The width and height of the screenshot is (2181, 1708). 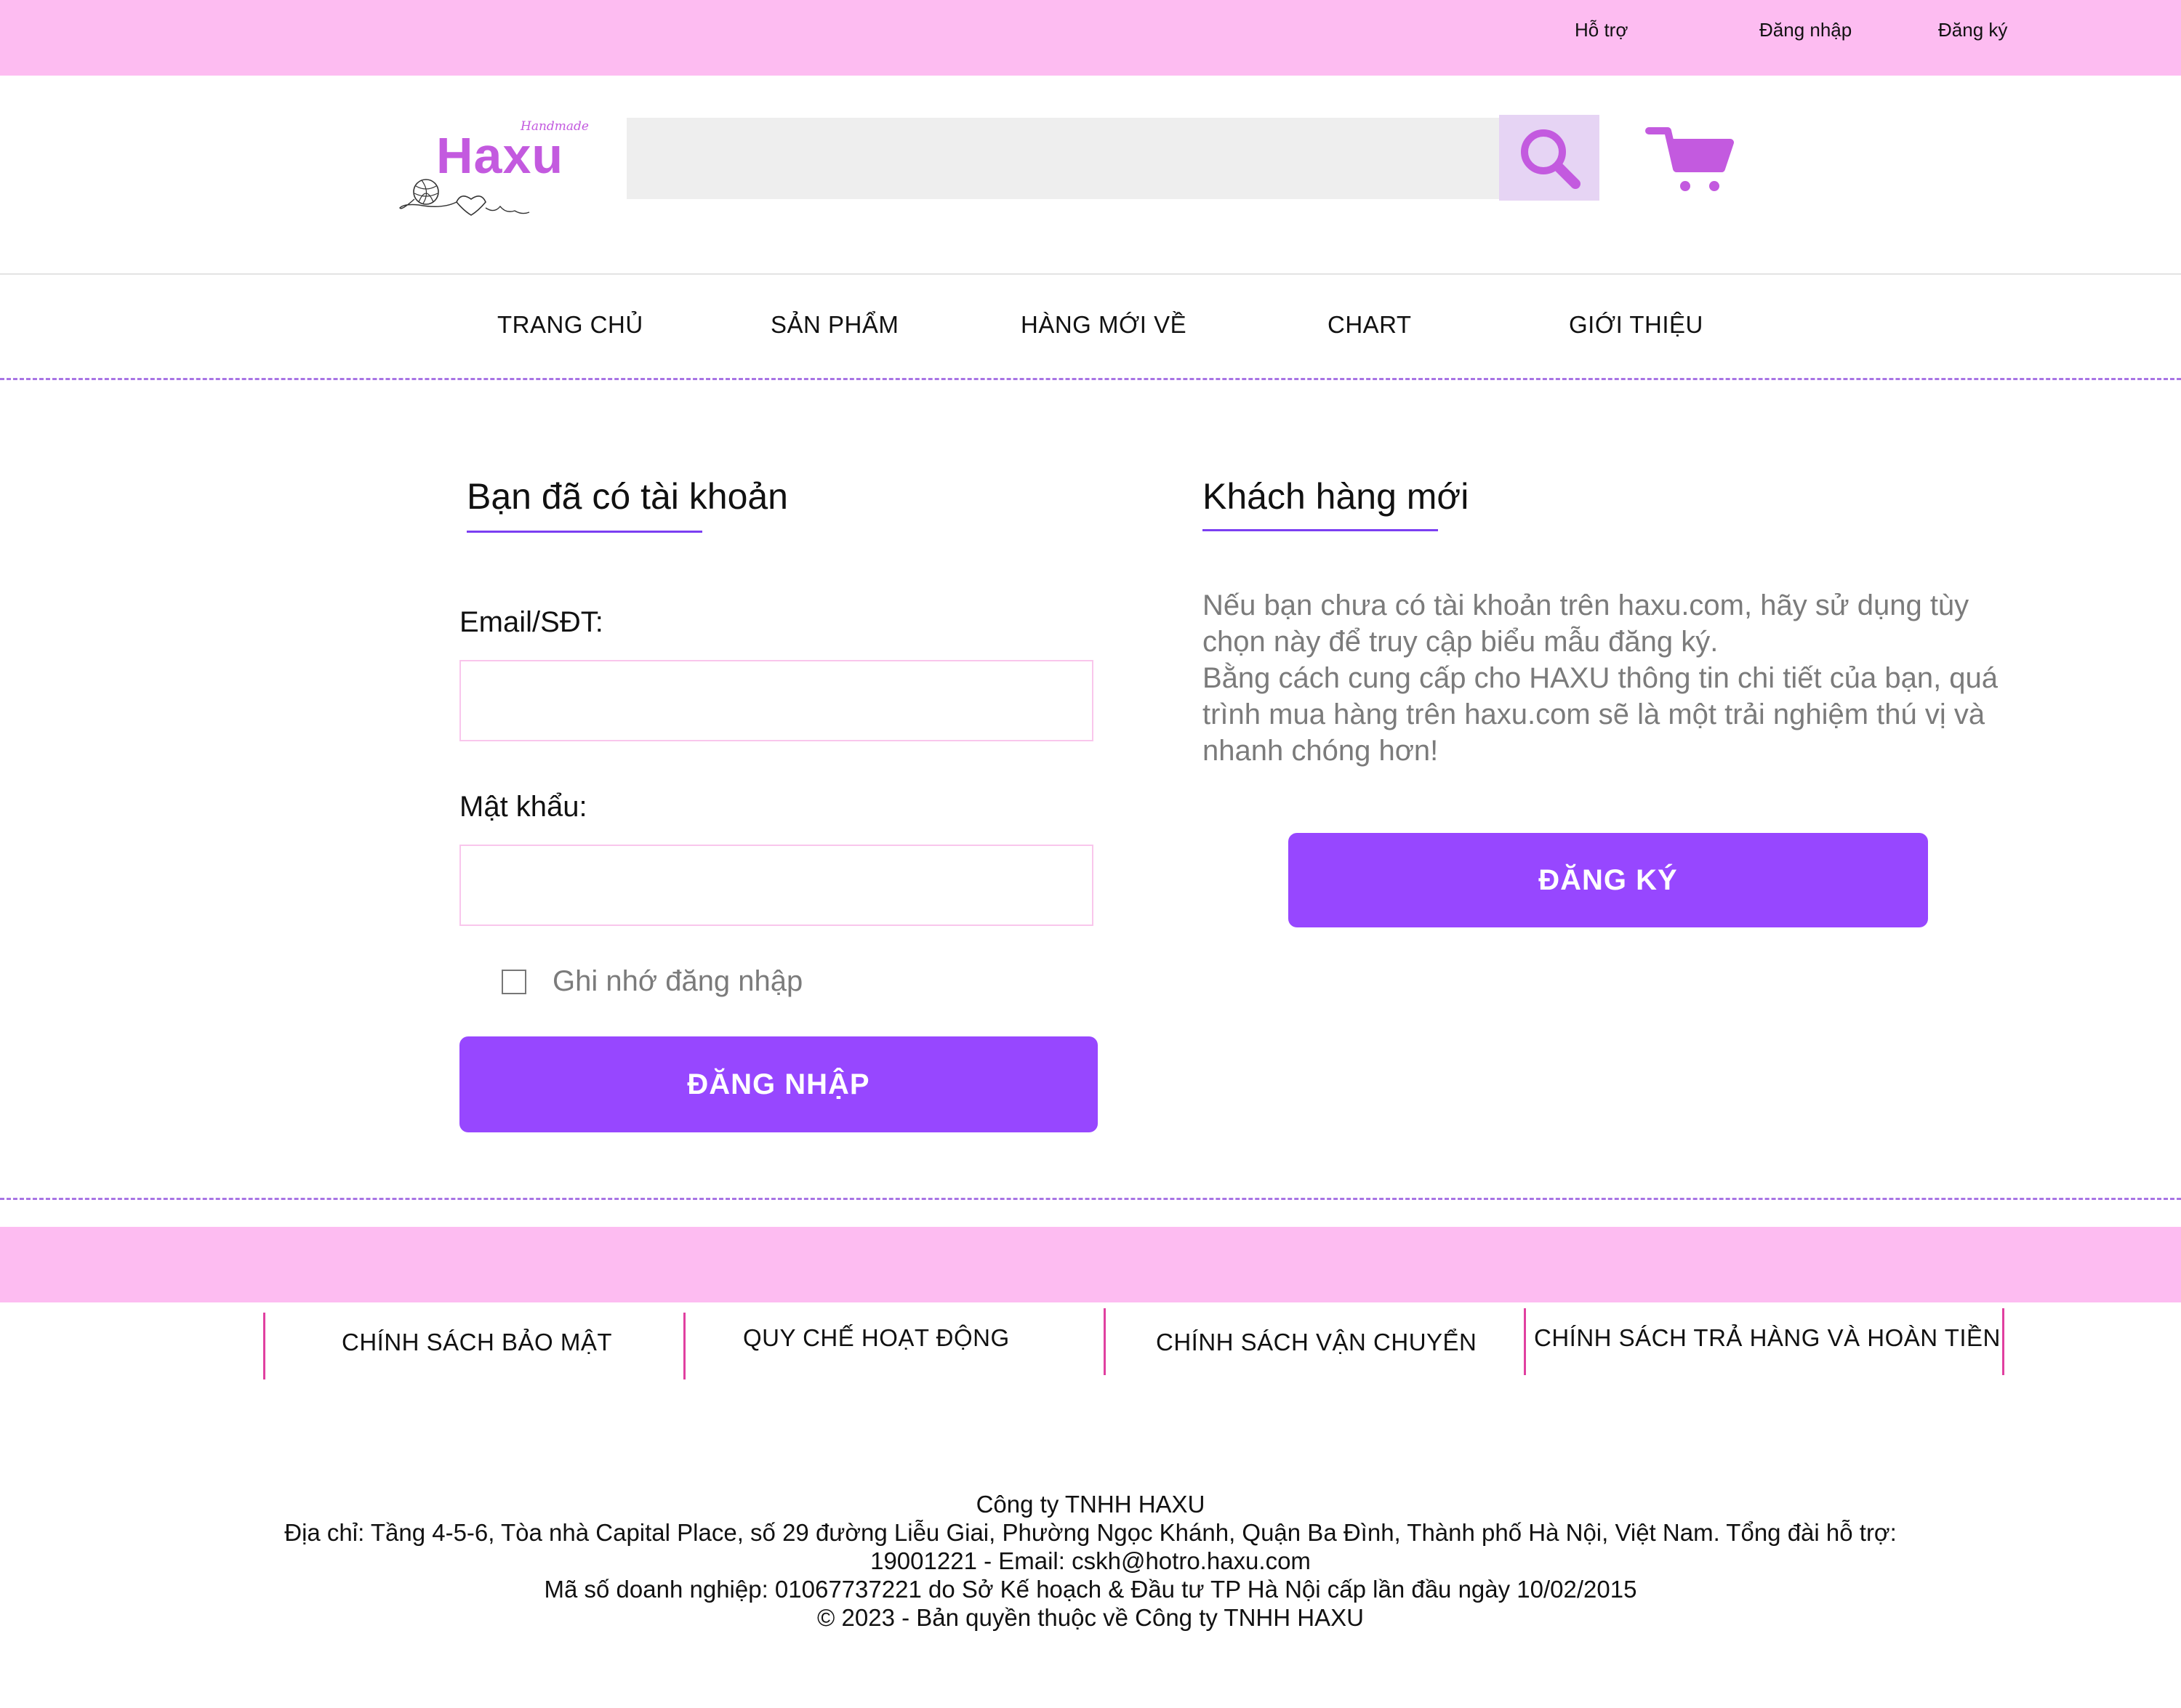 I want to click on cart-icon, so click(x=1689, y=159).